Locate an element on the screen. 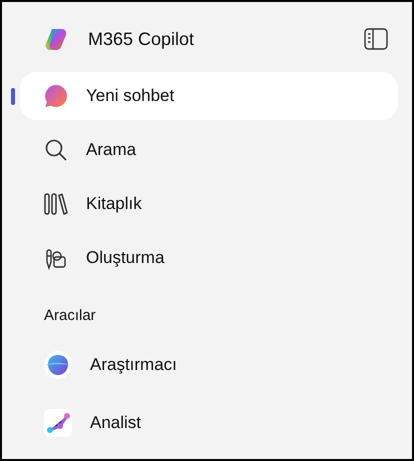  tool-item: Araştırmacı is located at coordinates (209, 365).